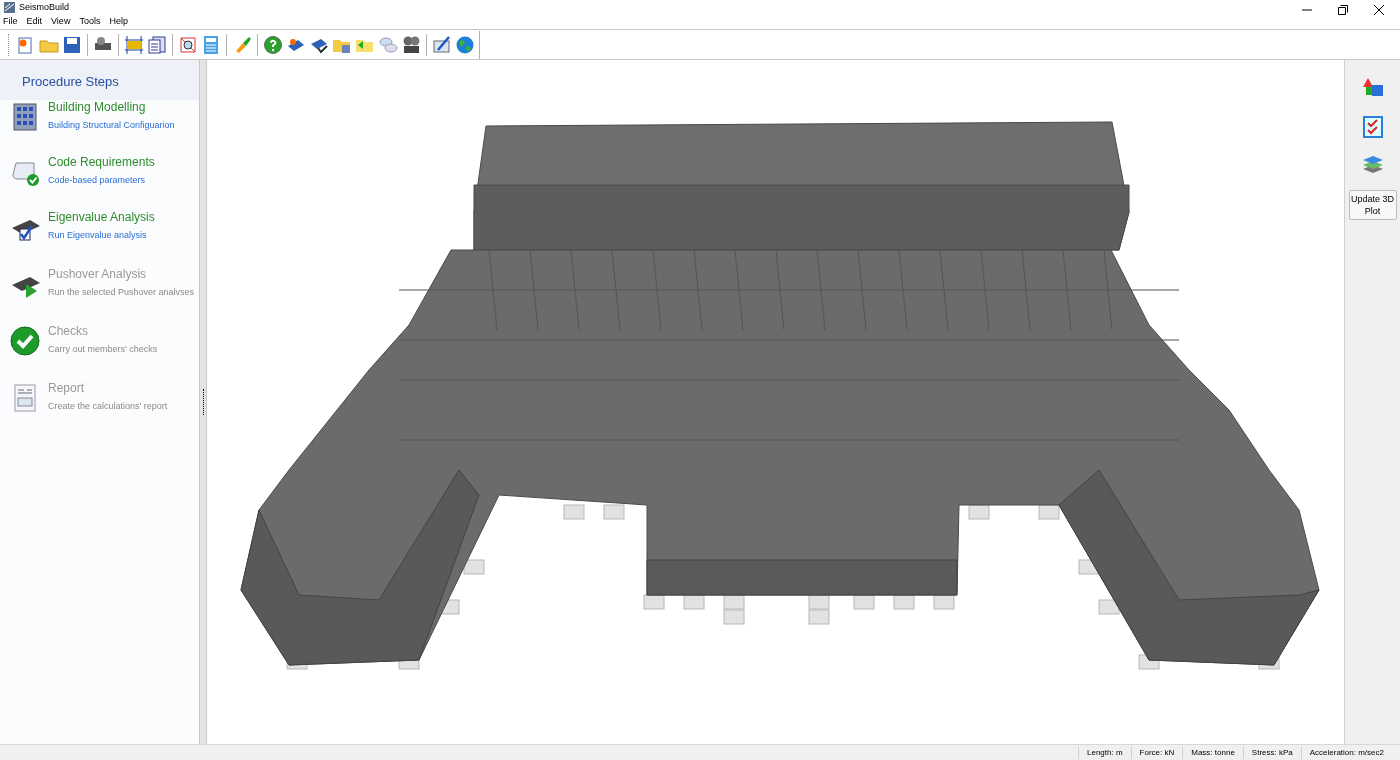 The image size is (1400, 760). What do you see at coordinates (1372, 164) in the screenshot?
I see `layers-icon` at bounding box center [1372, 164].